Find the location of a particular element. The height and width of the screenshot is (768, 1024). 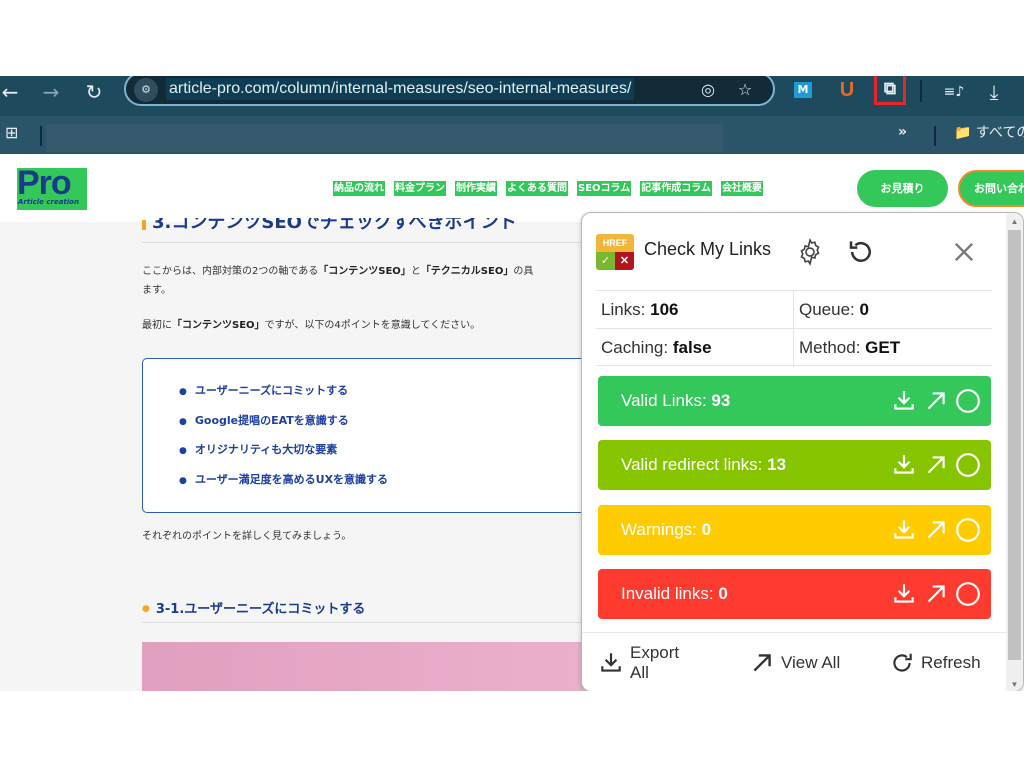

status-label: Warnings: 0 is located at coordinates (666, 530).